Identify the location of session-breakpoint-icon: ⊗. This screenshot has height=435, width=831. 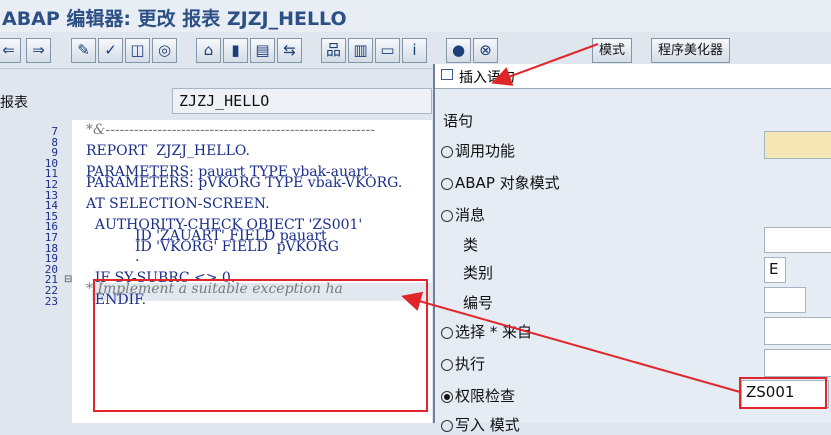
(485, 50).